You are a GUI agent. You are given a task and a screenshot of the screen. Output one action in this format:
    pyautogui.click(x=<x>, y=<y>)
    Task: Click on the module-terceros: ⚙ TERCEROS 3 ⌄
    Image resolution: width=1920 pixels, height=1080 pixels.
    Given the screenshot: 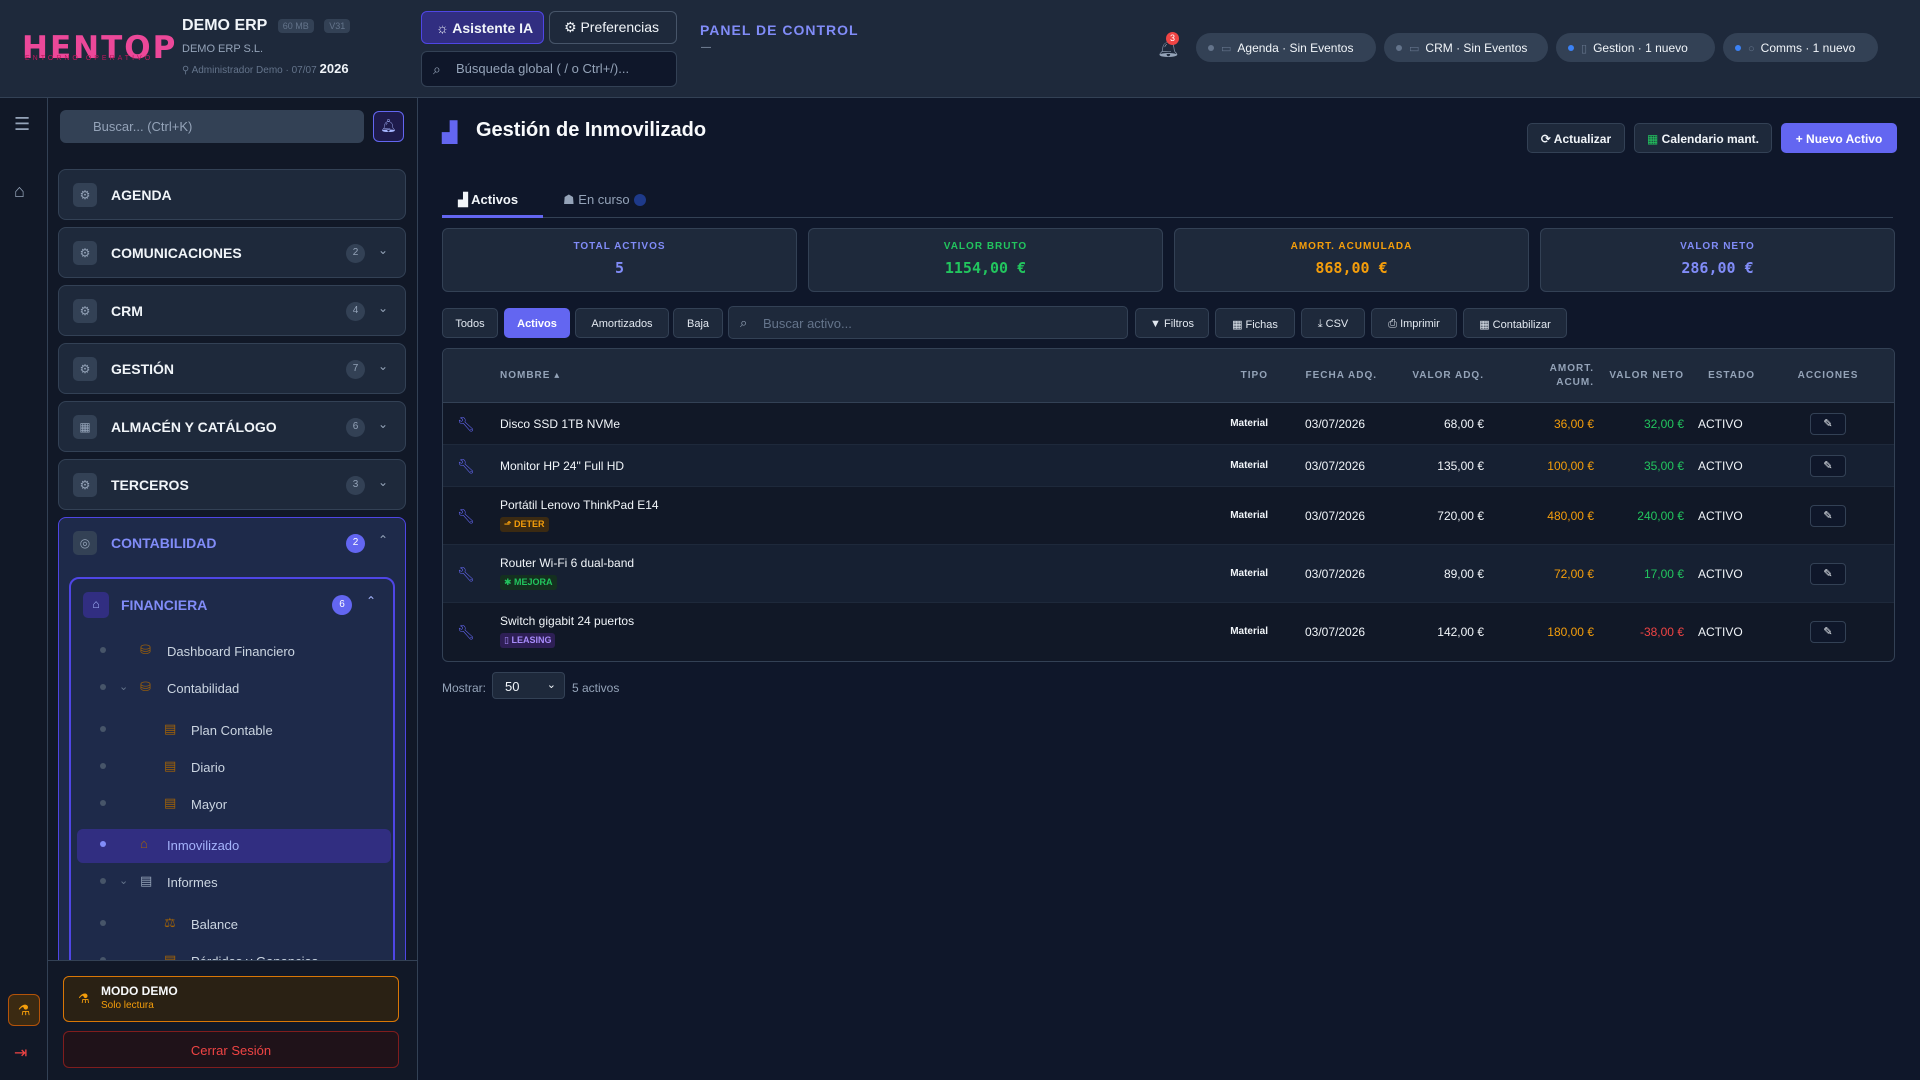 What is the action you would take?
    pyautogui.click(x=232, y=484)
    